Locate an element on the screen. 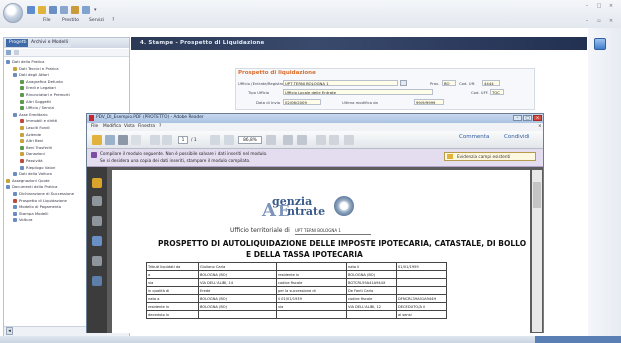 The height and width of the screenshot is (343, 621). tree-item: Voltura is located at coordinates (22, 220).